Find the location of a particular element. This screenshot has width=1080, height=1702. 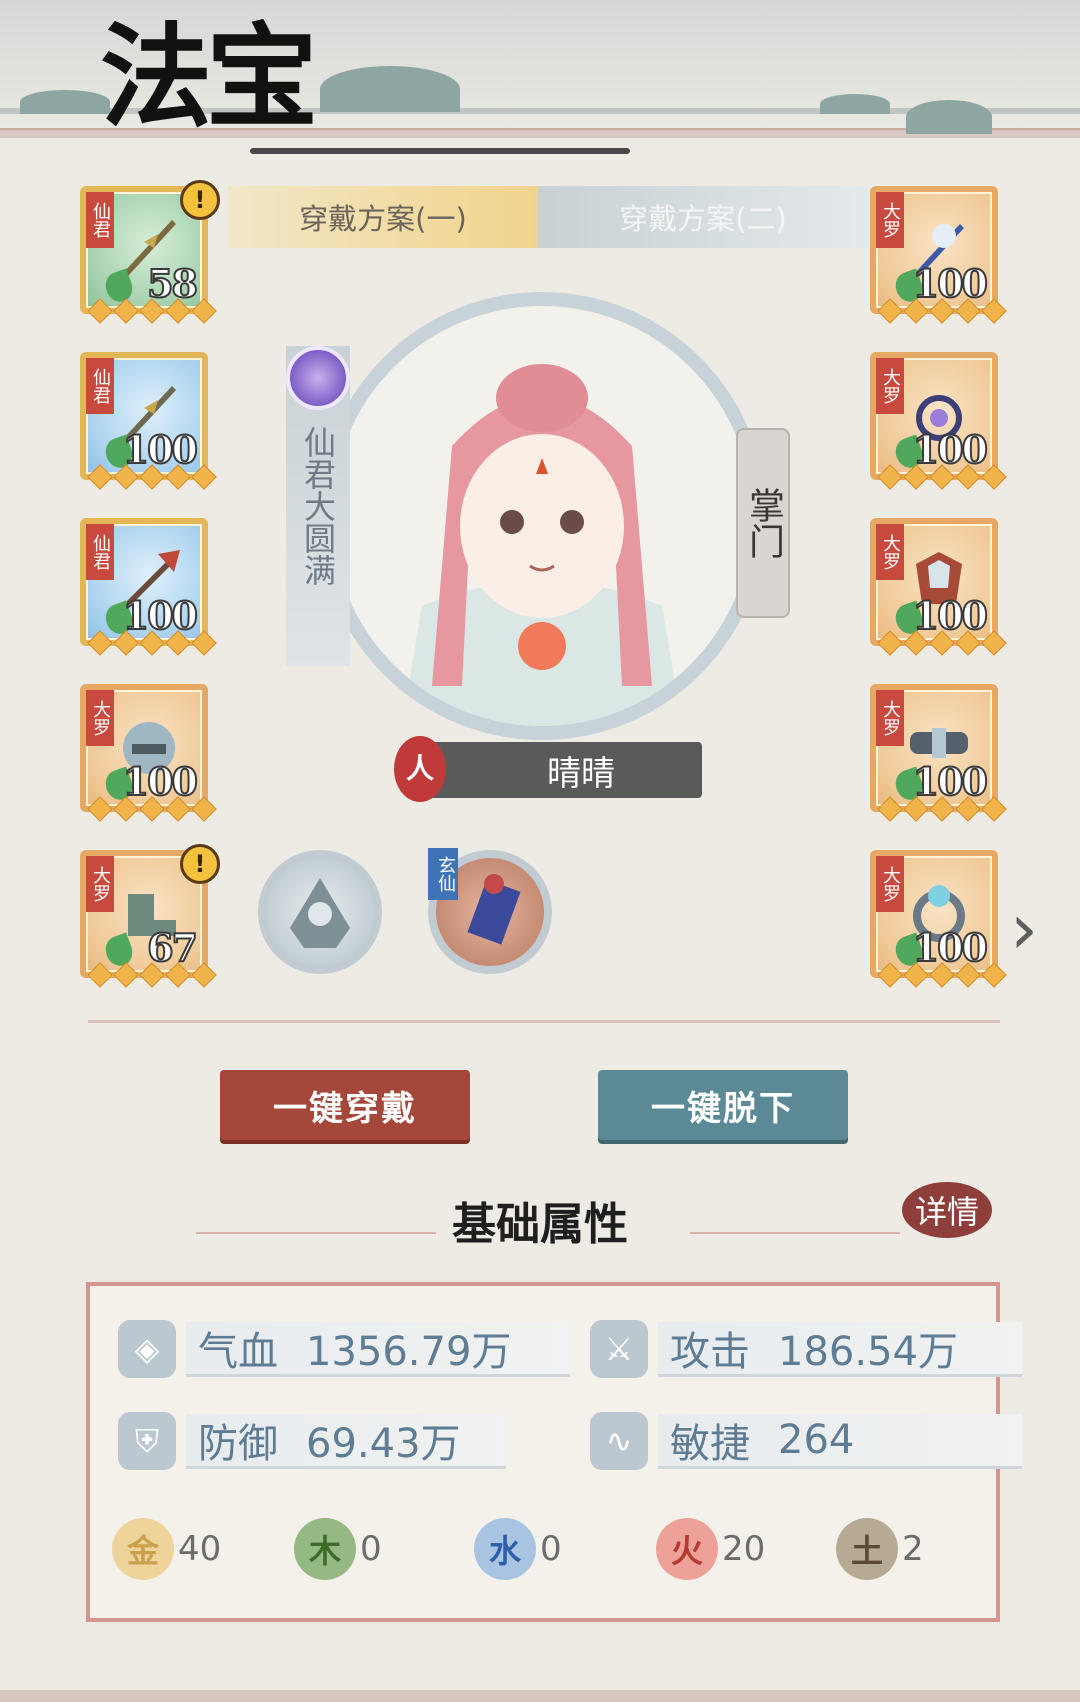

equipment-slot-right-4: 大罗 100 is located at coordinates (938, 753).